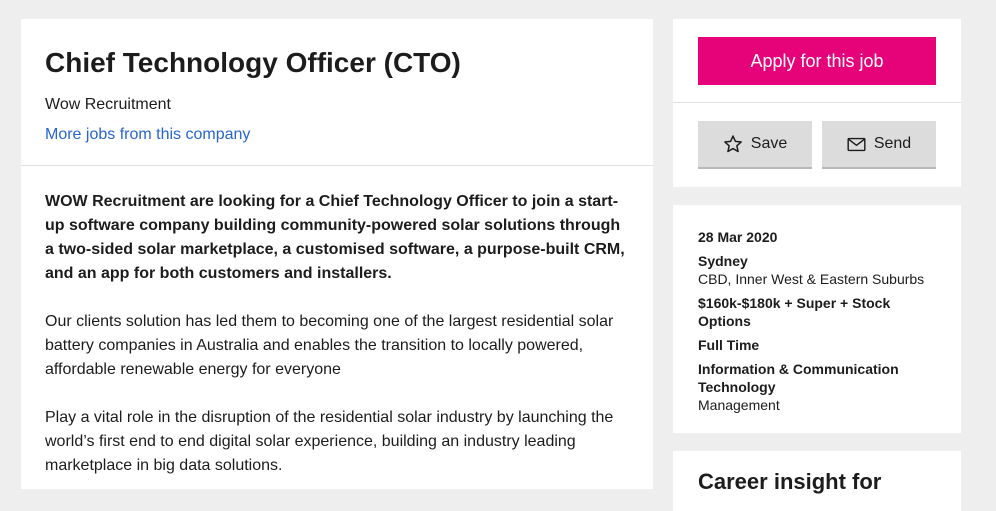  What do you see at coordinates (739, 405) in the screenshot?
I see `sub-classification: Management` at bounding box center [739, 405].